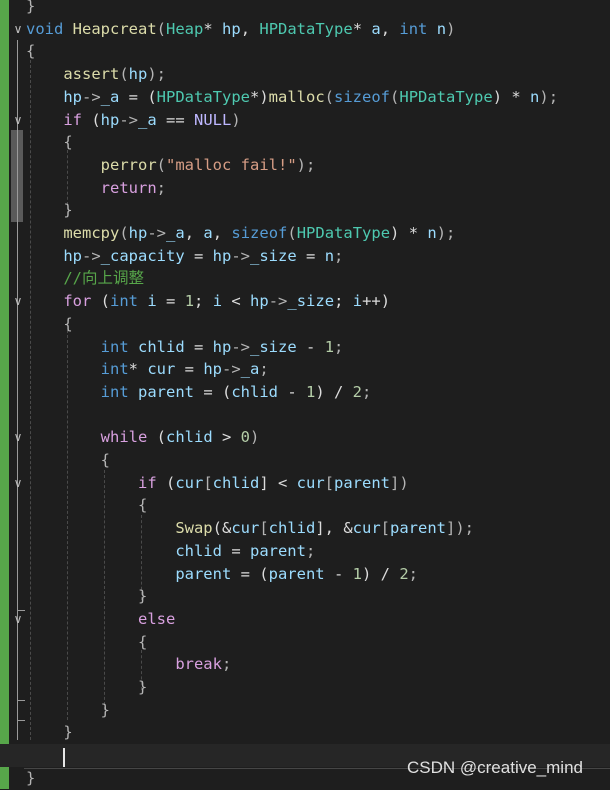  What do you see at coordinates (305, 437) in the screenshot?
I see `code-line: ∨ while (chlid > 0)` at bounding box center [305, 437].